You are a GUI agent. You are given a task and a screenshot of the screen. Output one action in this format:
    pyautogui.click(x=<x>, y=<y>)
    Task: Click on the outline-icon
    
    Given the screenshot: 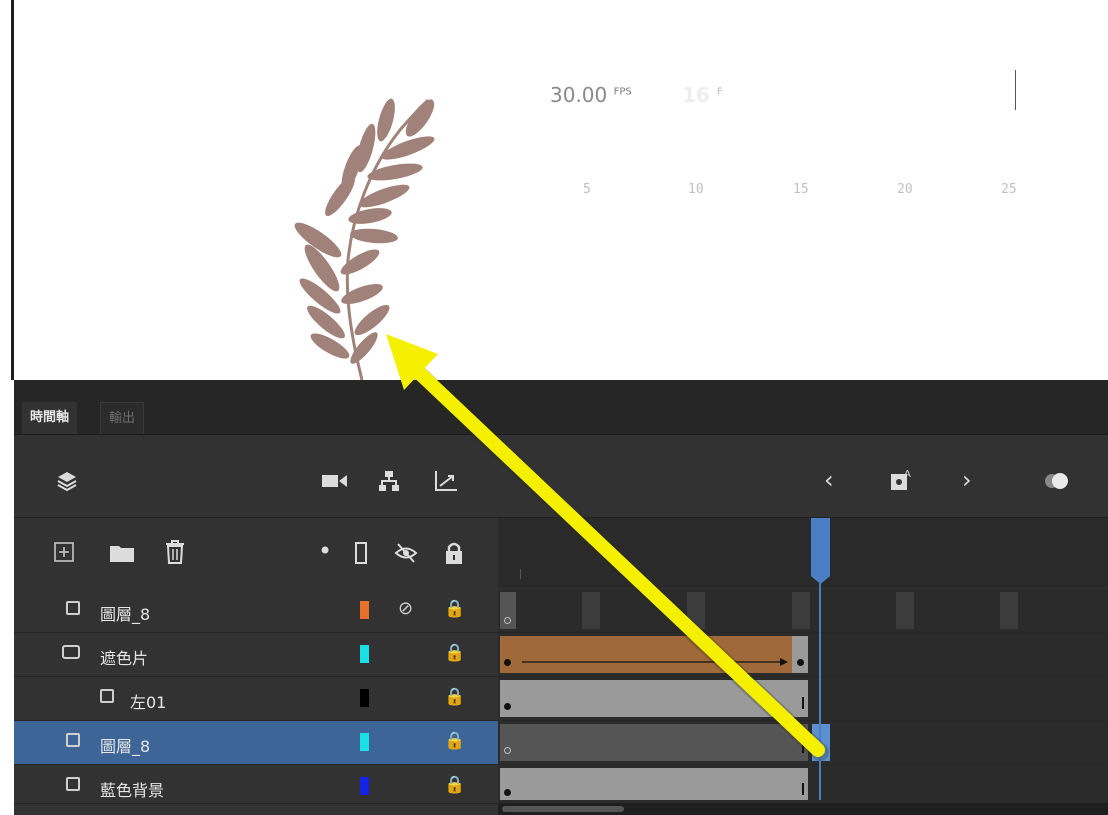 What is the action you would take?
    pyautogui.click(x=361, y=555)
    